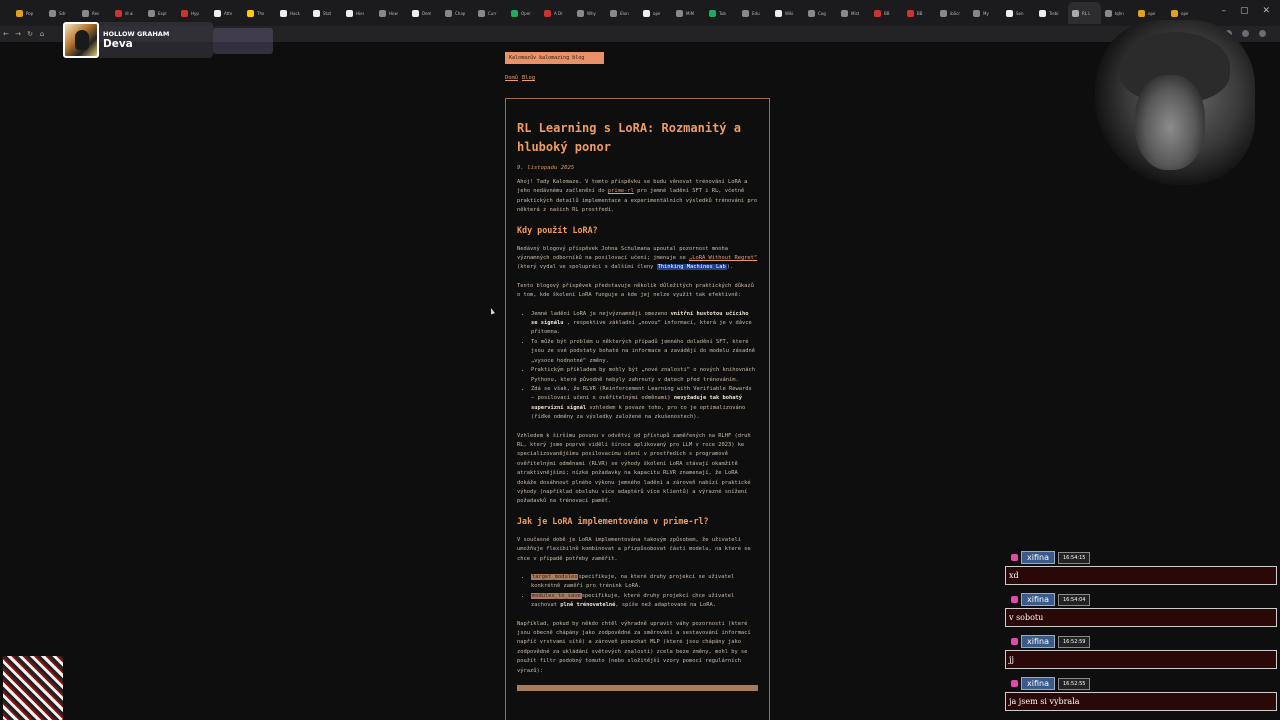  I want to click on browser-tab: Why, so click(589, 13).